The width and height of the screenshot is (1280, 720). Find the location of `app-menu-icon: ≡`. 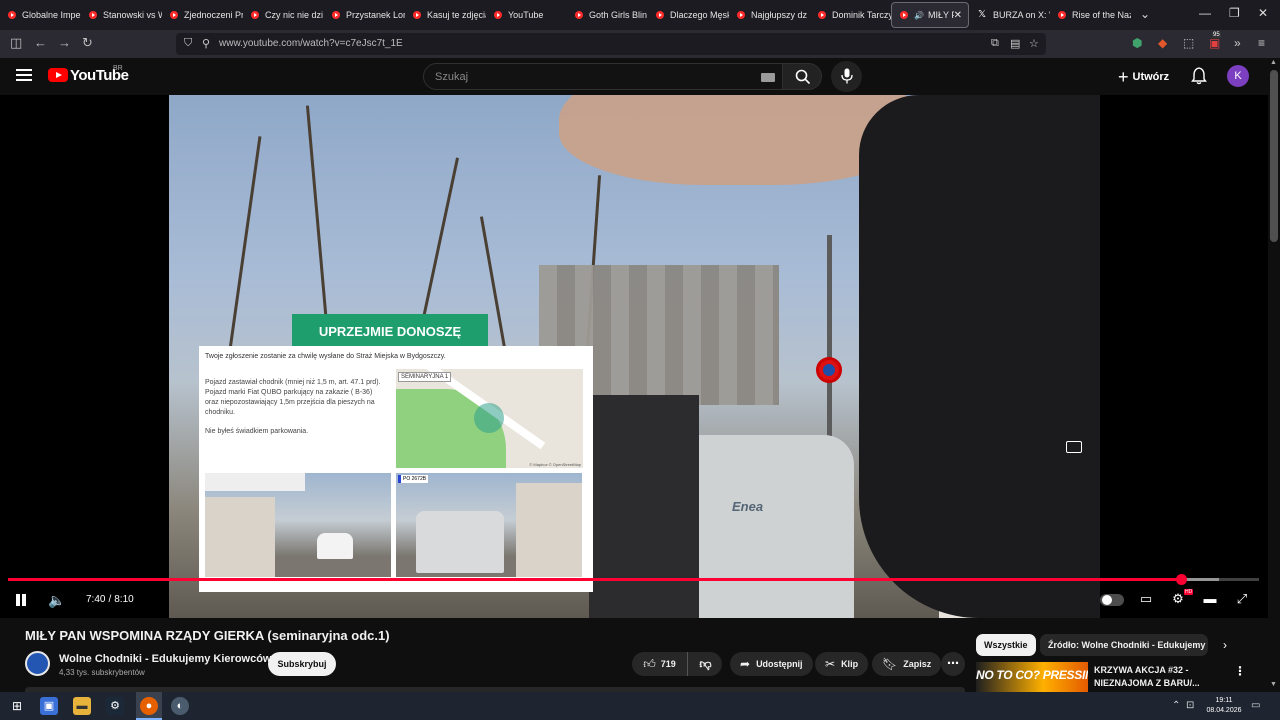

app-menu-icon: ≡ is located at coordinates (1261, 43).